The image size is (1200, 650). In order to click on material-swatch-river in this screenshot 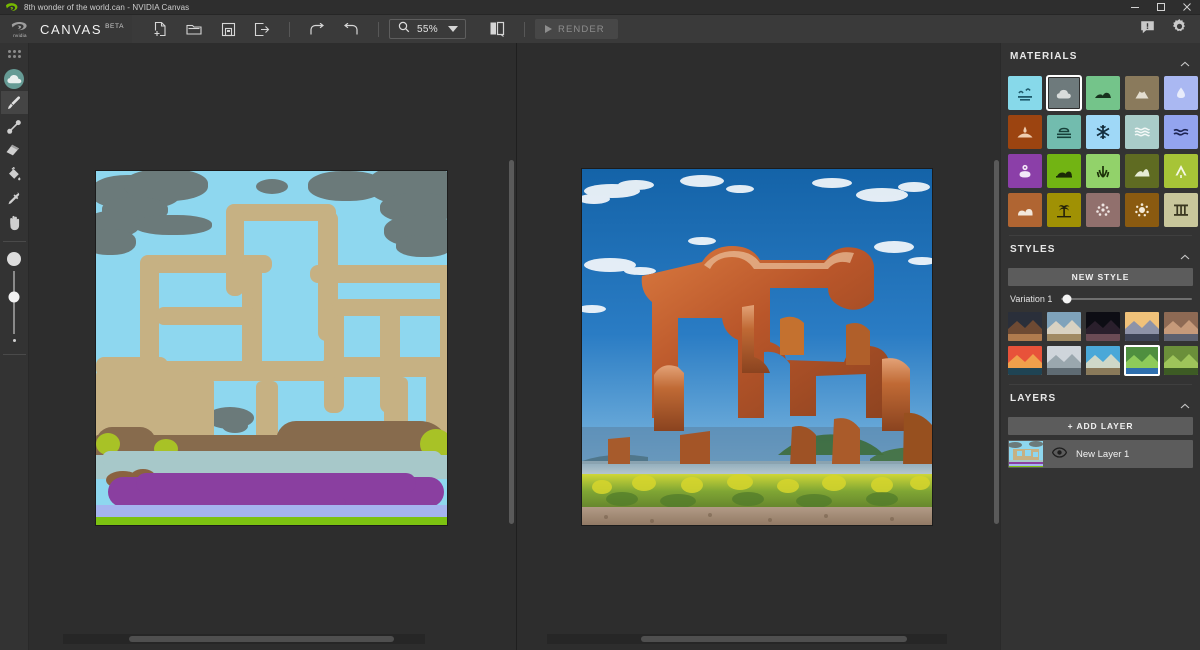, I will do `click(1181, 132)`.